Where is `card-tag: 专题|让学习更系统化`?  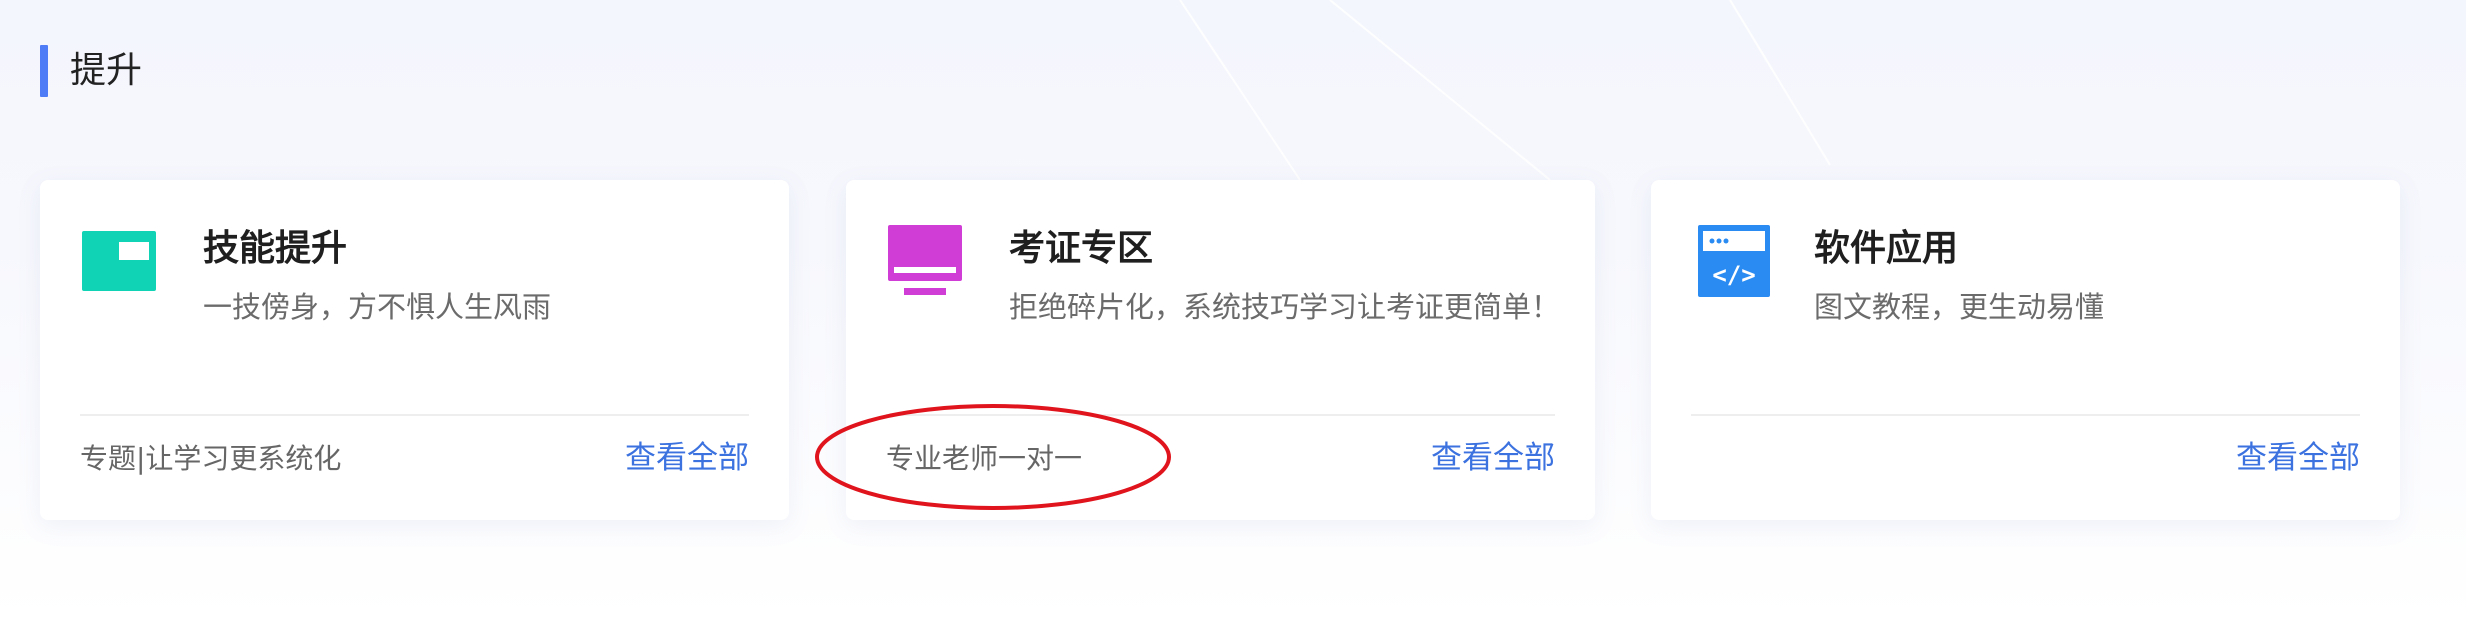 card-tag: 专题|让学习更系统化 is located at coordinates (211, 458).